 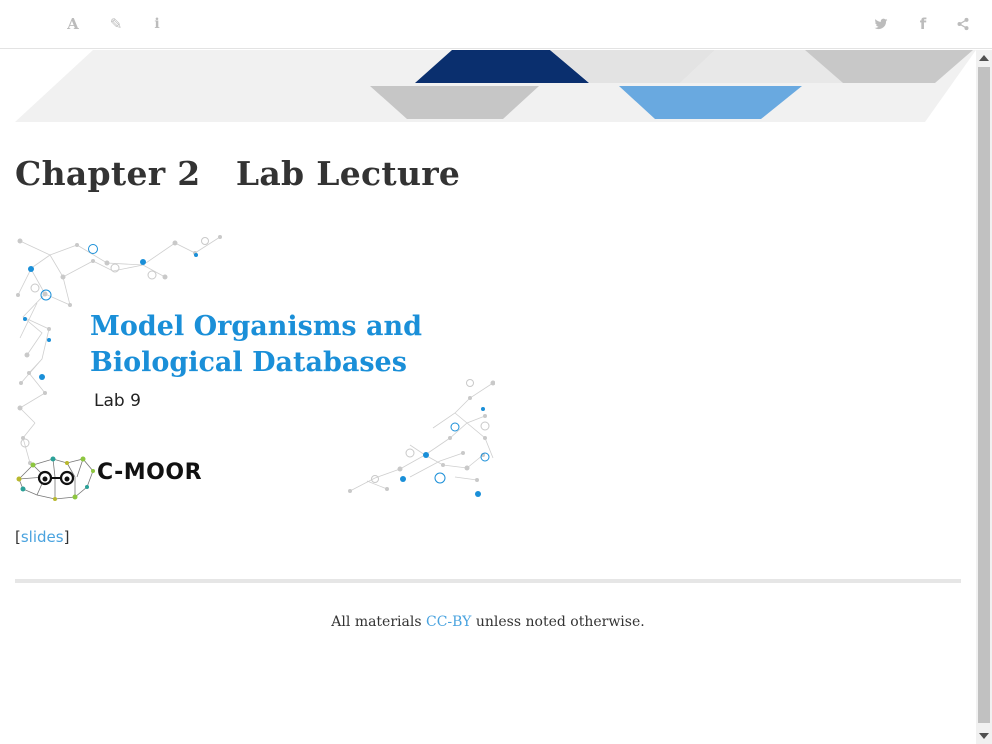 I want to click on content-divider, so click(x=488, y=581).